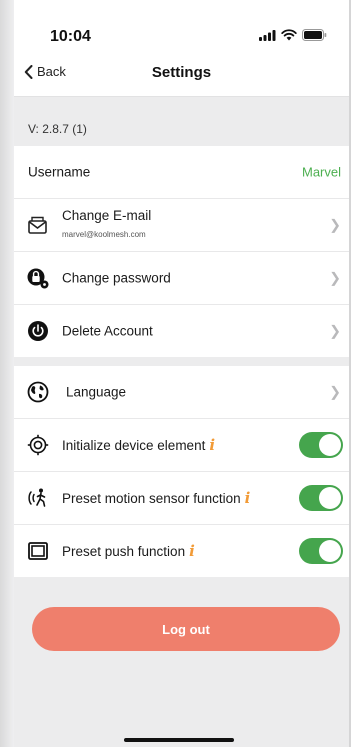  Describe the element at coordinates (7, 373) in the screenshot. I see `phone-bezel` at that location.